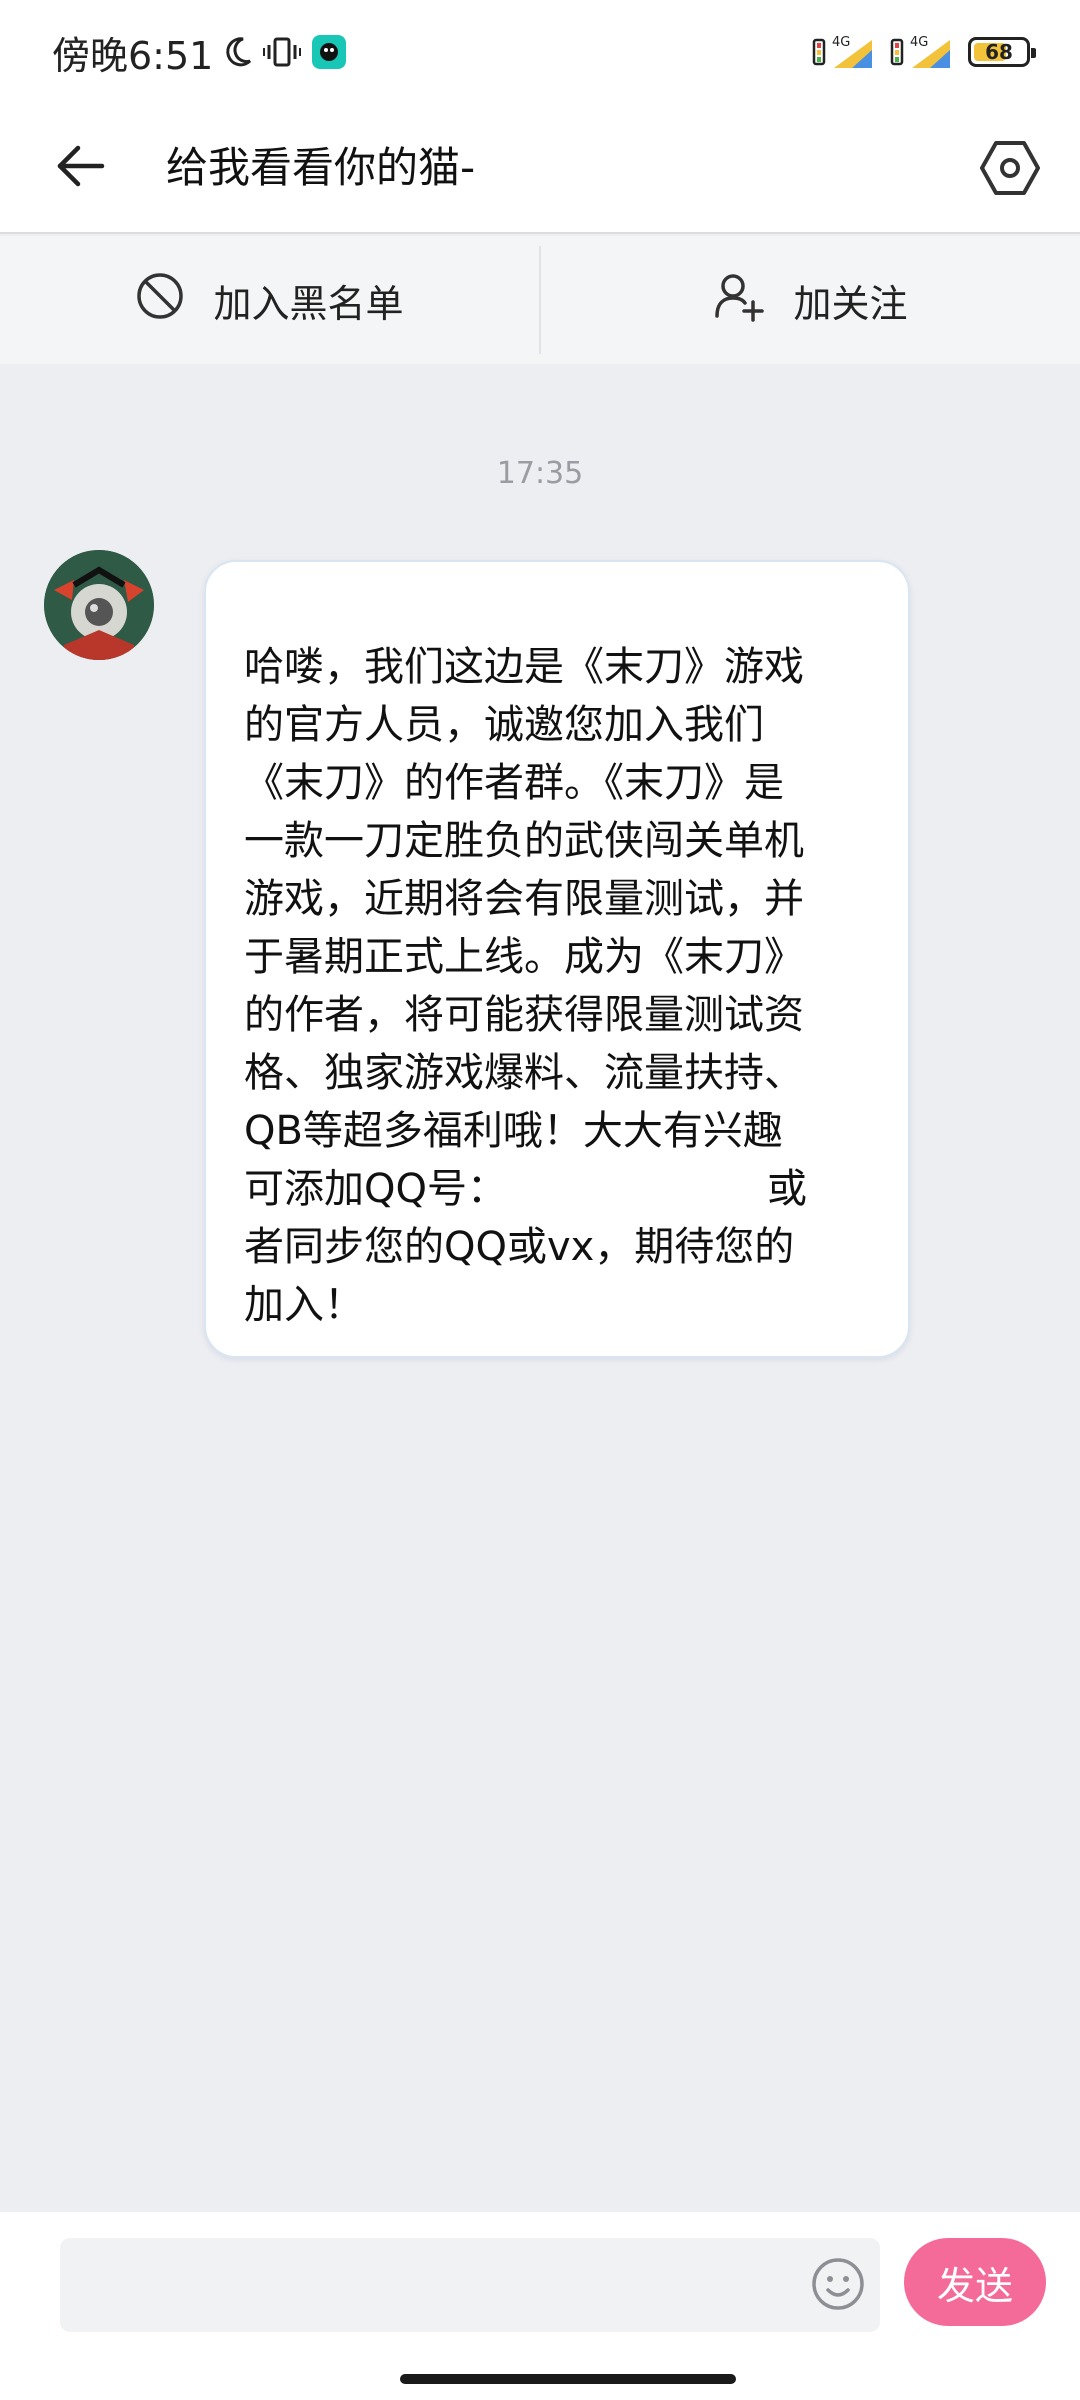  I want to click on status-bar: 傍晚6:51 4G 4G 68, so click(540, 52).